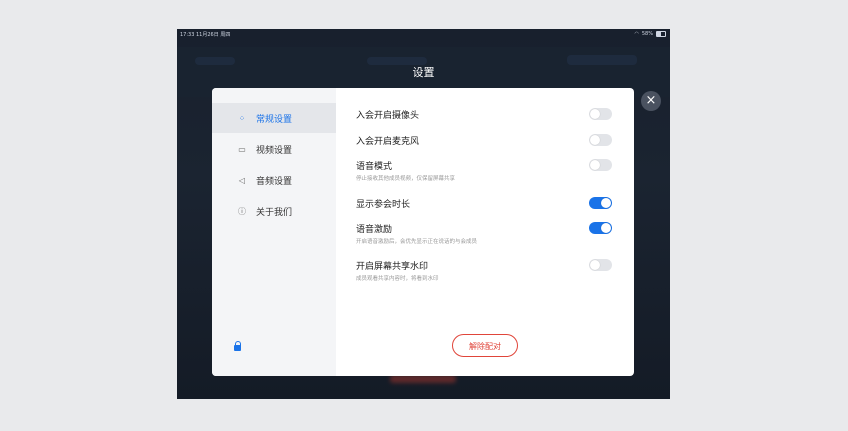  What do you see at coordinates (600, 228) in the screenshot?
I see `voice-excitation-toggle` at bounding box center [600, 228].